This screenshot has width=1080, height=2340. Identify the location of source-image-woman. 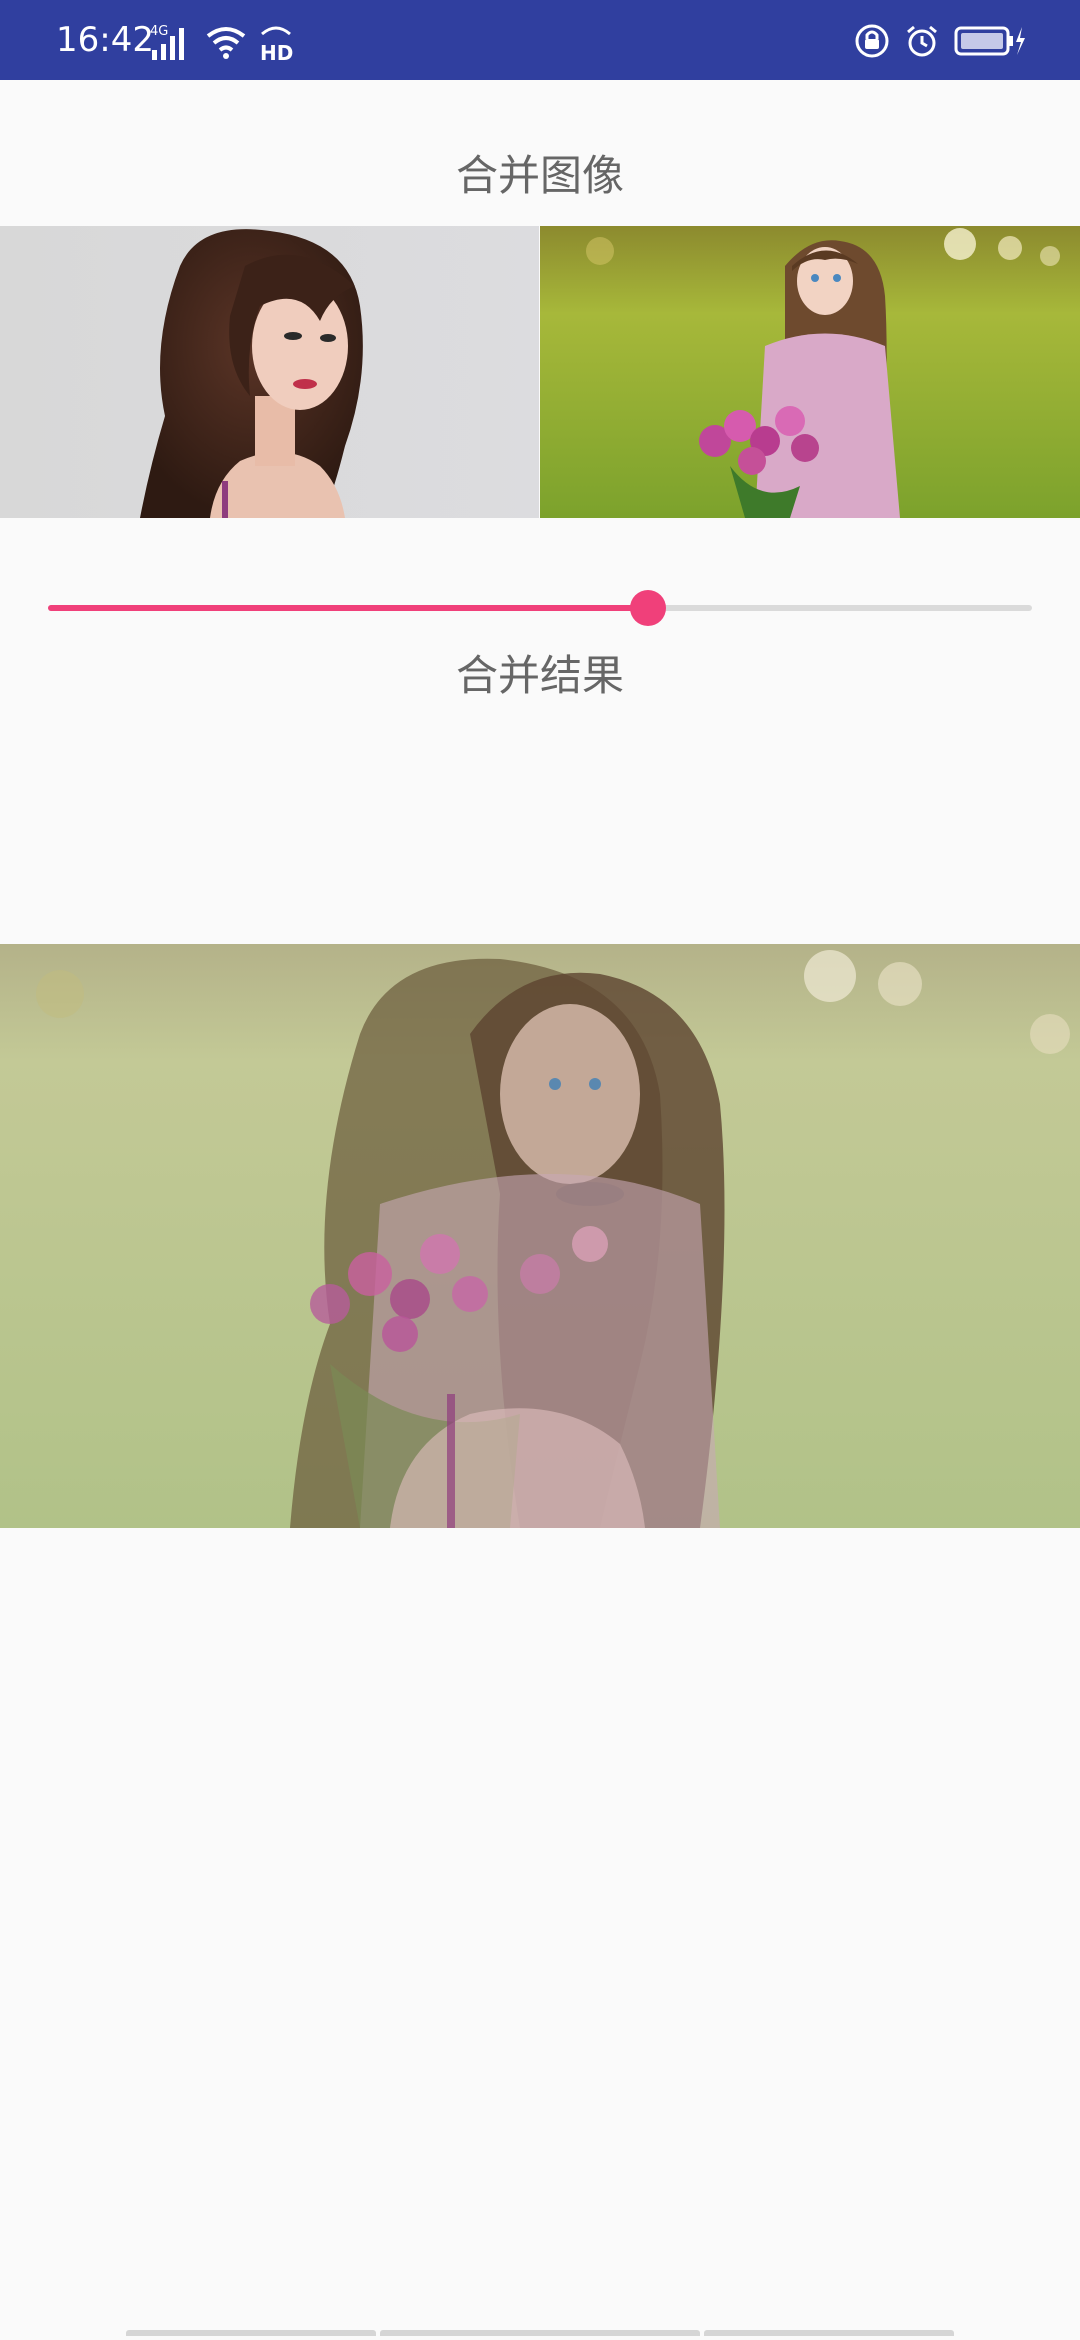
(269, 372).